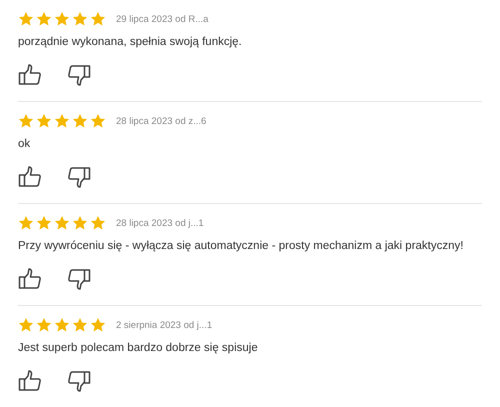 The height and width of the screenshot is (407, 500). Describe the element at coordinates (24, 144) in the screenshot. I see `review-text: ok` at that location.